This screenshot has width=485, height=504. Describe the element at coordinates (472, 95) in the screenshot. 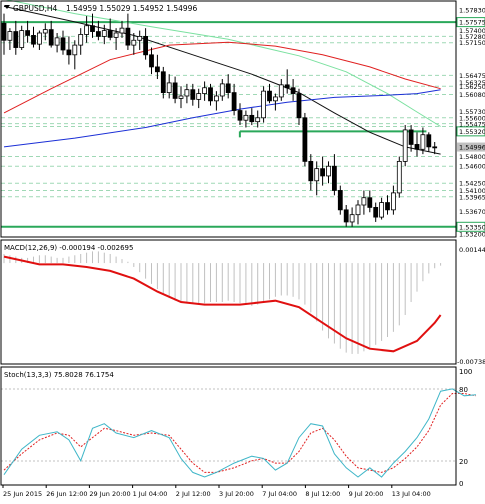

I see `price-axis-label: 1.56080` at that location.